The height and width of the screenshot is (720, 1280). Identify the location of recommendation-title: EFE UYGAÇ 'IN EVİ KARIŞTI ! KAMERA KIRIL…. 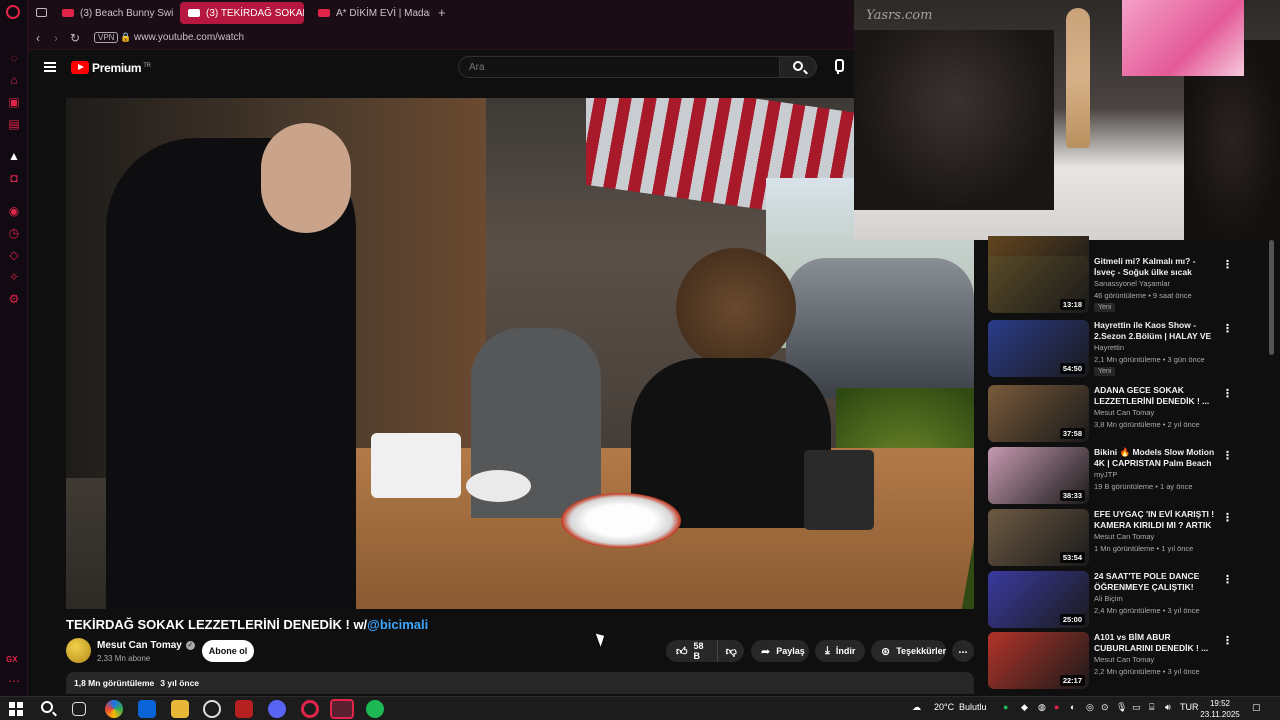
(1156, 520).